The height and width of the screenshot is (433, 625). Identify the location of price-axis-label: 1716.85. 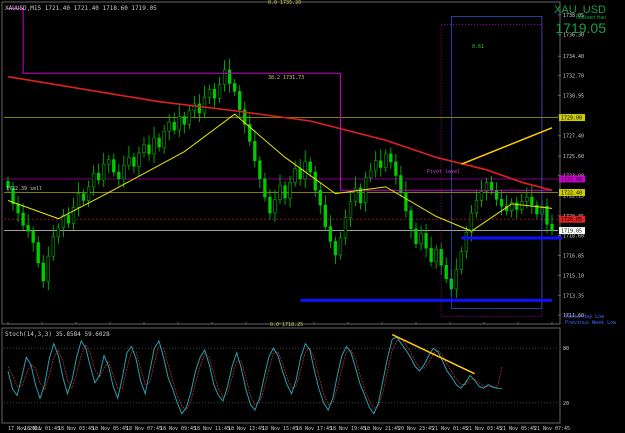
(573, 257).